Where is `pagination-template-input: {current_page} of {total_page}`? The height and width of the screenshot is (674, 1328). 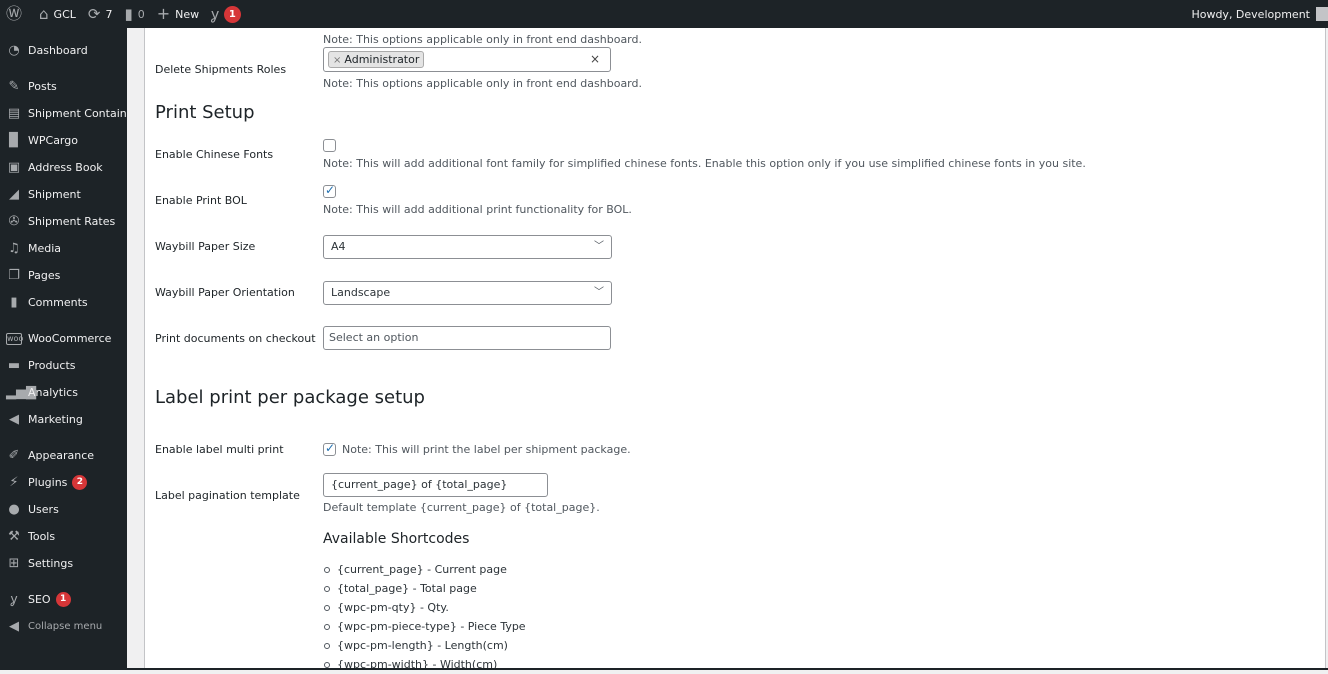 pagination-template-input: {current_page} of {total_page} is located at coordinates (435, 485).